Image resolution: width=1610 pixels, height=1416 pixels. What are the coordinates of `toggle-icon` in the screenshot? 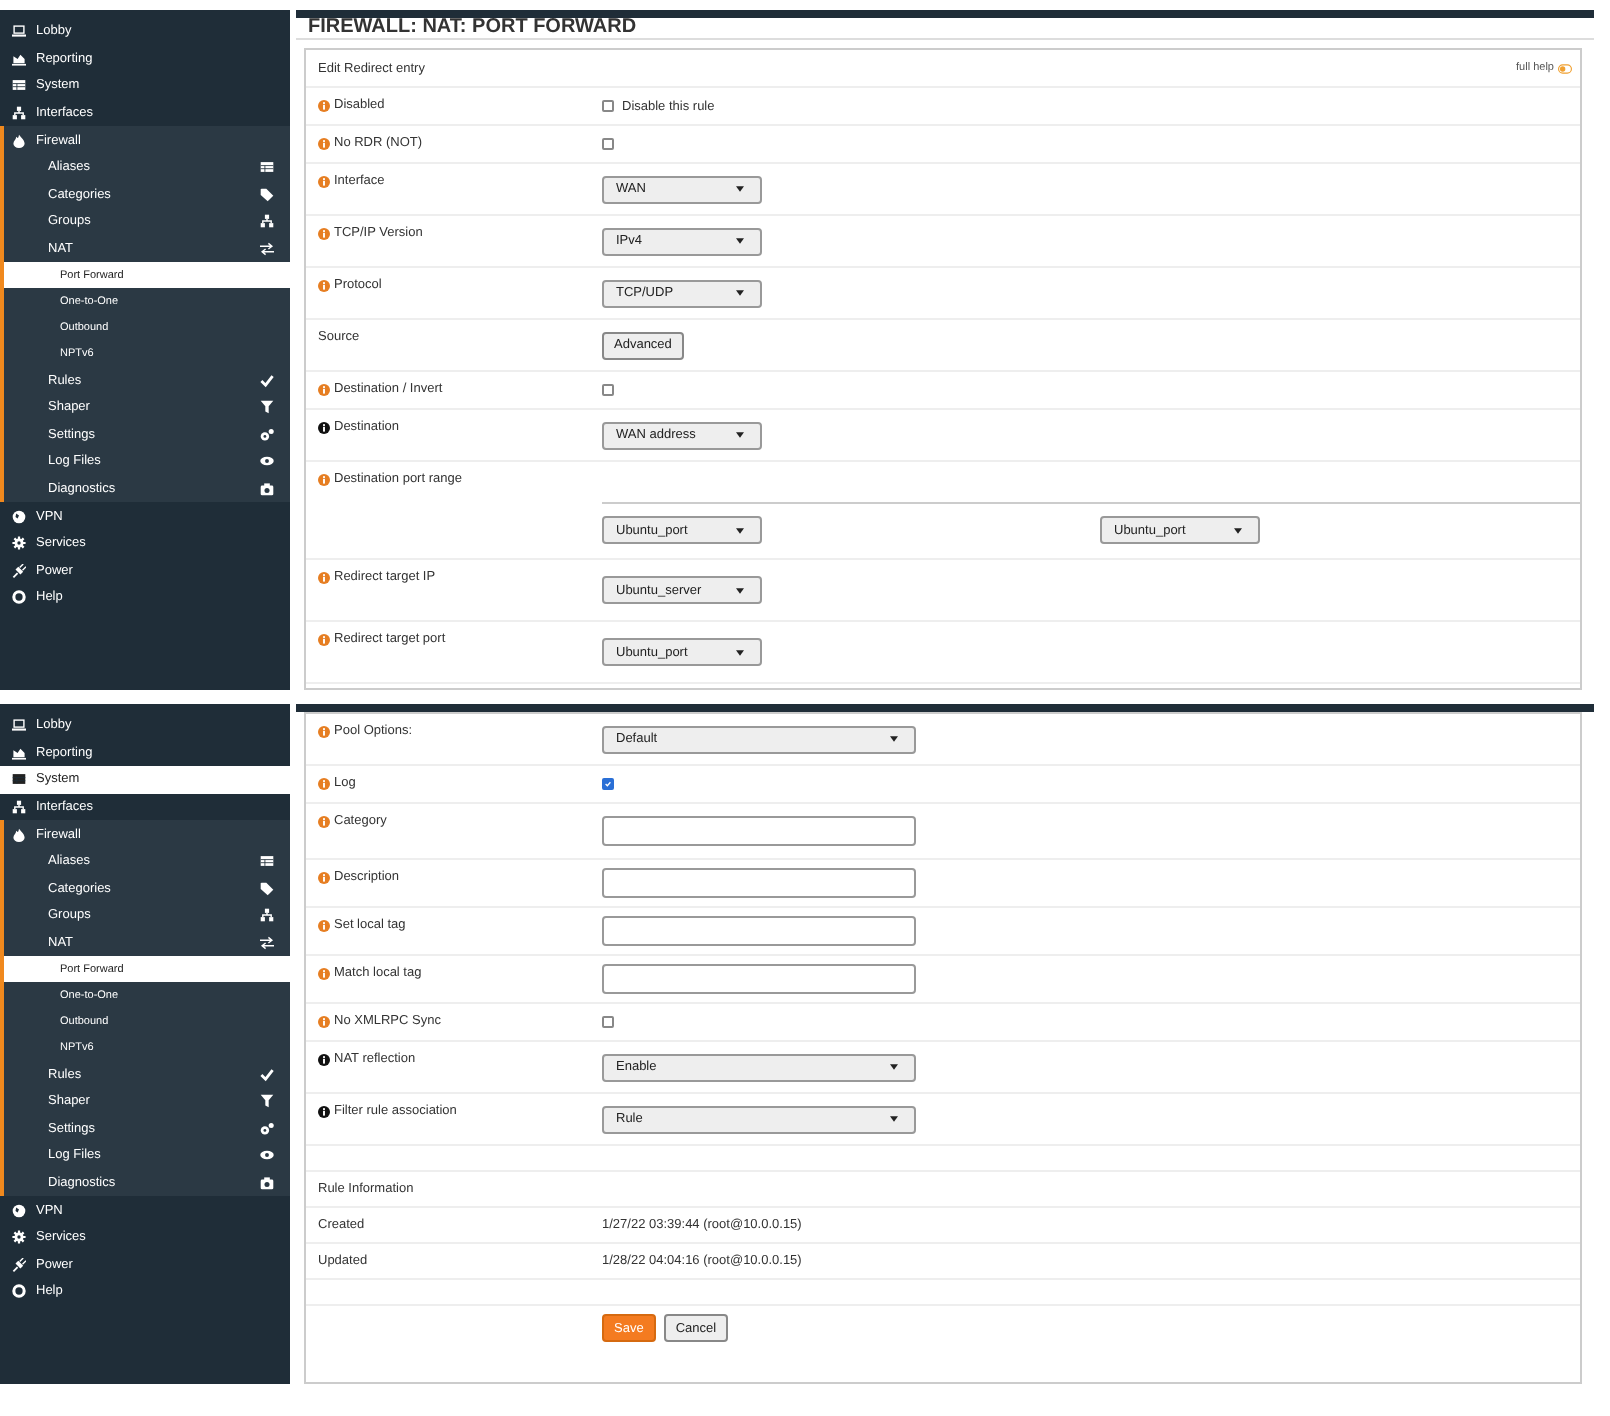 It's located at (1565, 68).